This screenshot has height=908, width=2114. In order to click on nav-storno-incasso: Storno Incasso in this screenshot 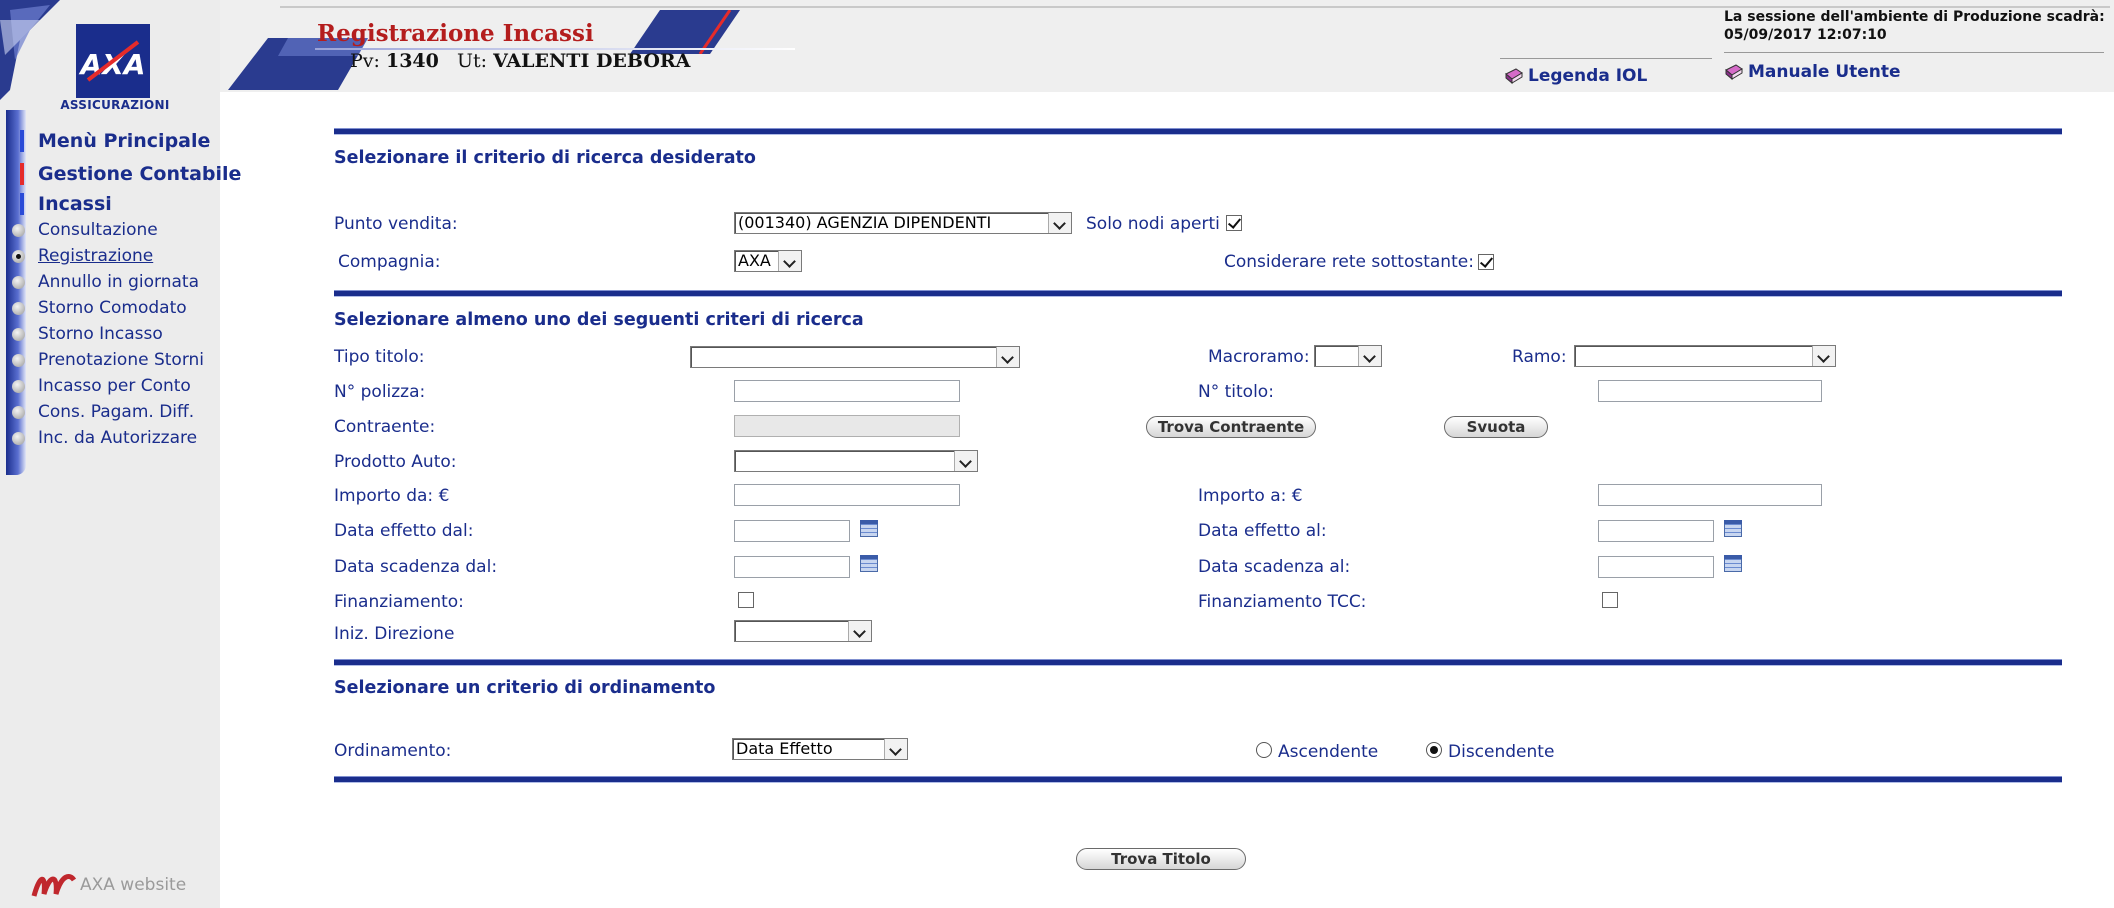, I will do `click(100, 334)`.